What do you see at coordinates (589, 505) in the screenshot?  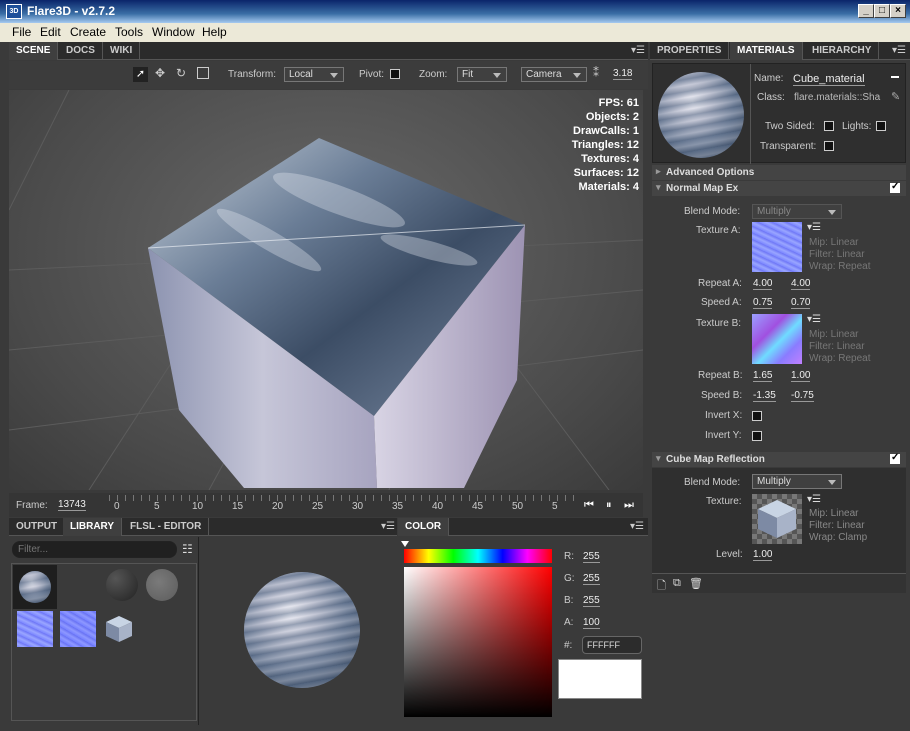 I see `rewind-icon: ⏮` at bounding box center [589, 505].